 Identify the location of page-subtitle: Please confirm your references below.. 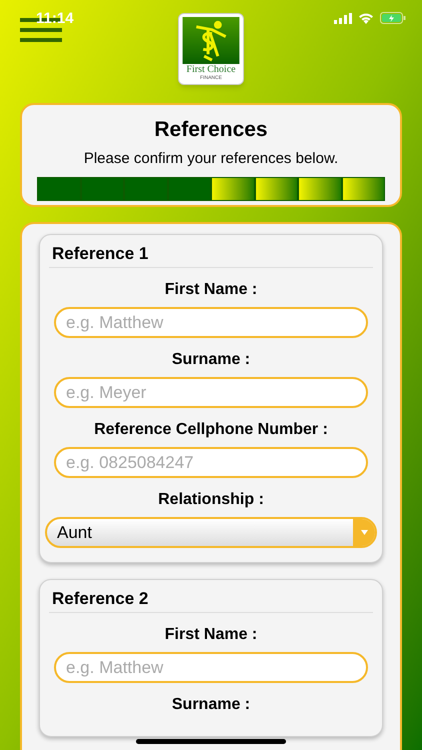
(211, 159).